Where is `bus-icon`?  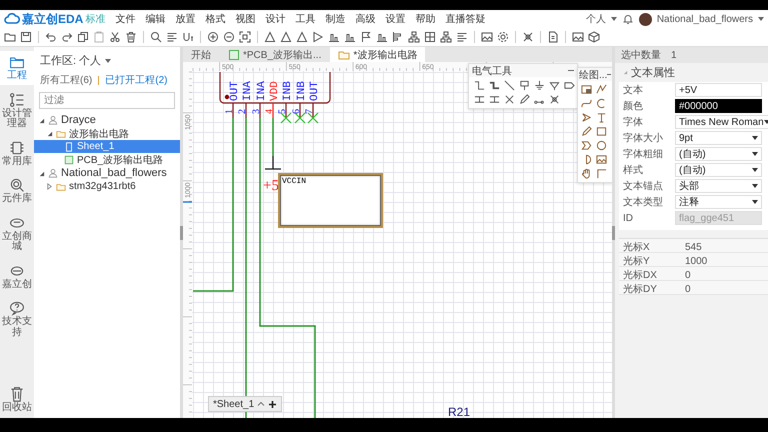
bus-icon is located at coordinates (494, 85).